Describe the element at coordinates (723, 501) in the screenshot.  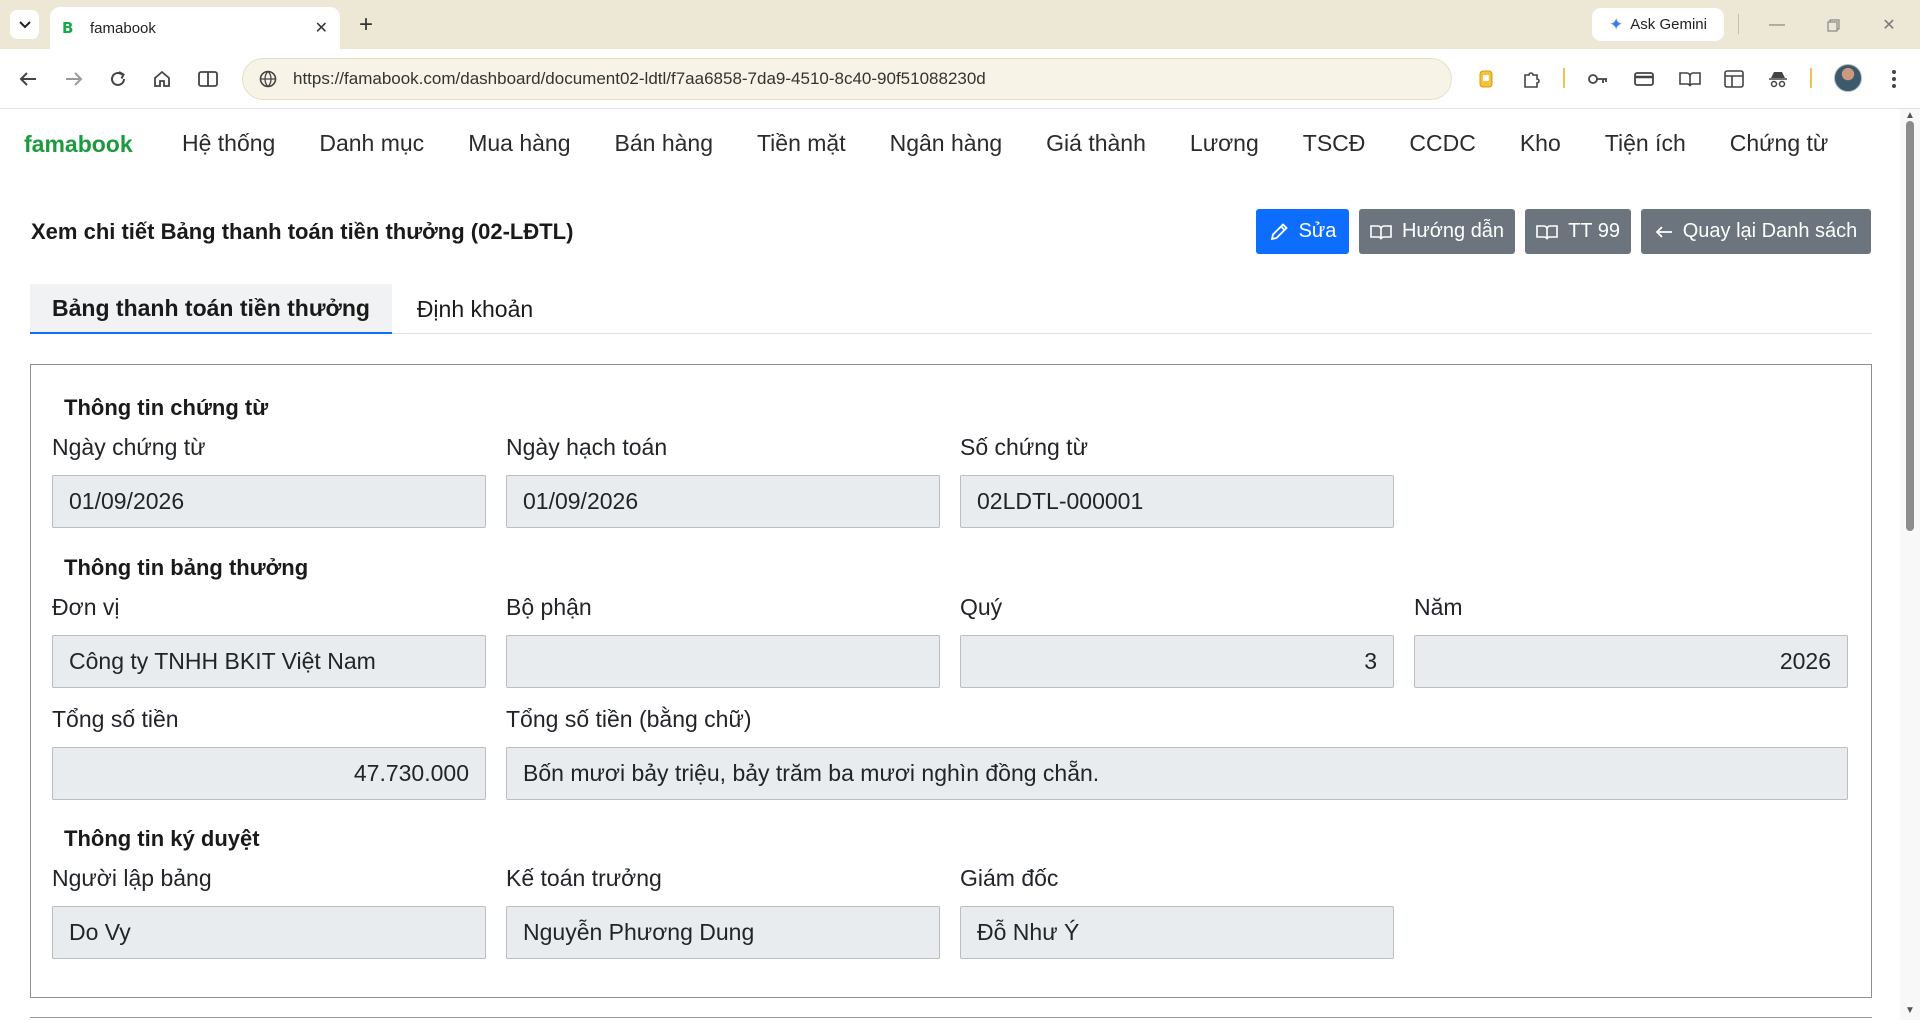
I see `post-date-field: 01/09/2026` at that location.